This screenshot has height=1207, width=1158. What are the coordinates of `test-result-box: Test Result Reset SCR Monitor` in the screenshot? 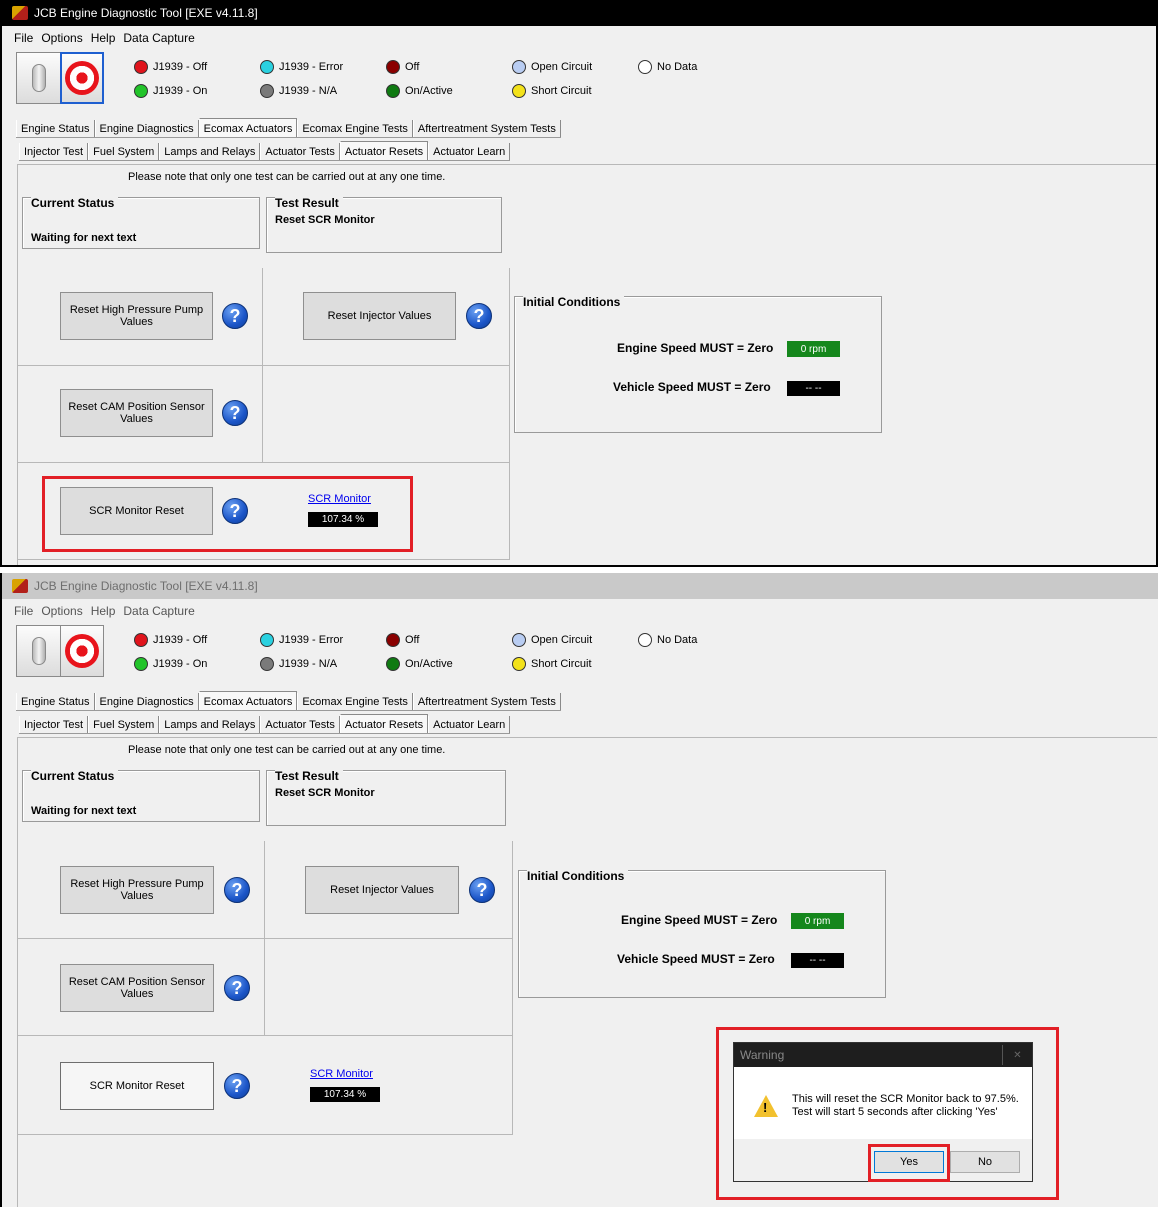 It's located at (384, 224).